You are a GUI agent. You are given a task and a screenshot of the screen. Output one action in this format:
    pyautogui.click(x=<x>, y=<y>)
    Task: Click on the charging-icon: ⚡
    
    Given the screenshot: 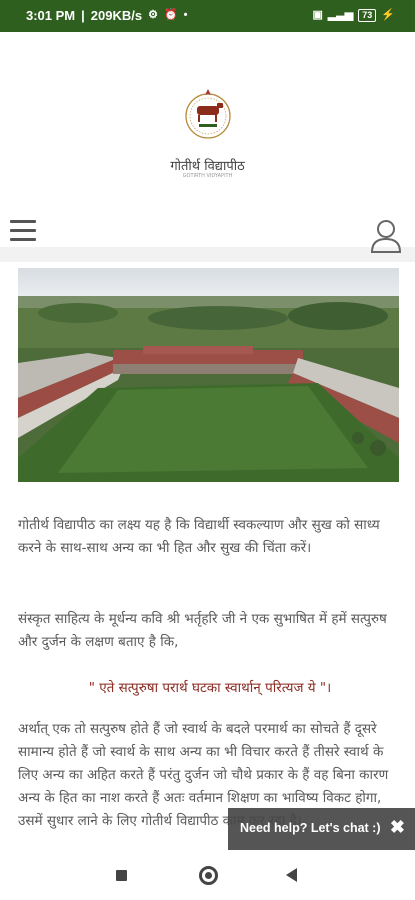 What is the action you would take?
    pyautogui.click(x=388, y=15)
    